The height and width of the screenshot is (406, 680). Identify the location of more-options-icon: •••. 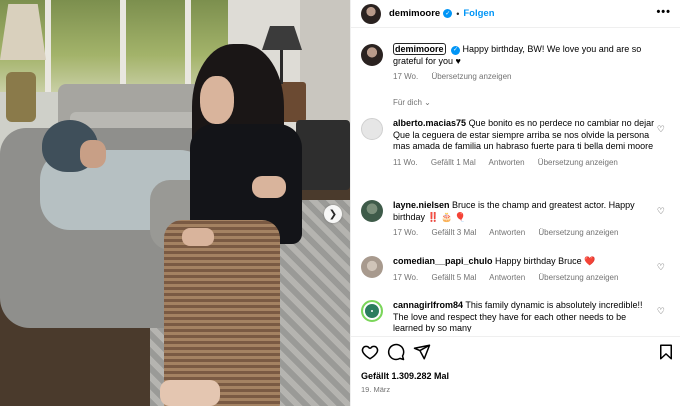
(663, 12).